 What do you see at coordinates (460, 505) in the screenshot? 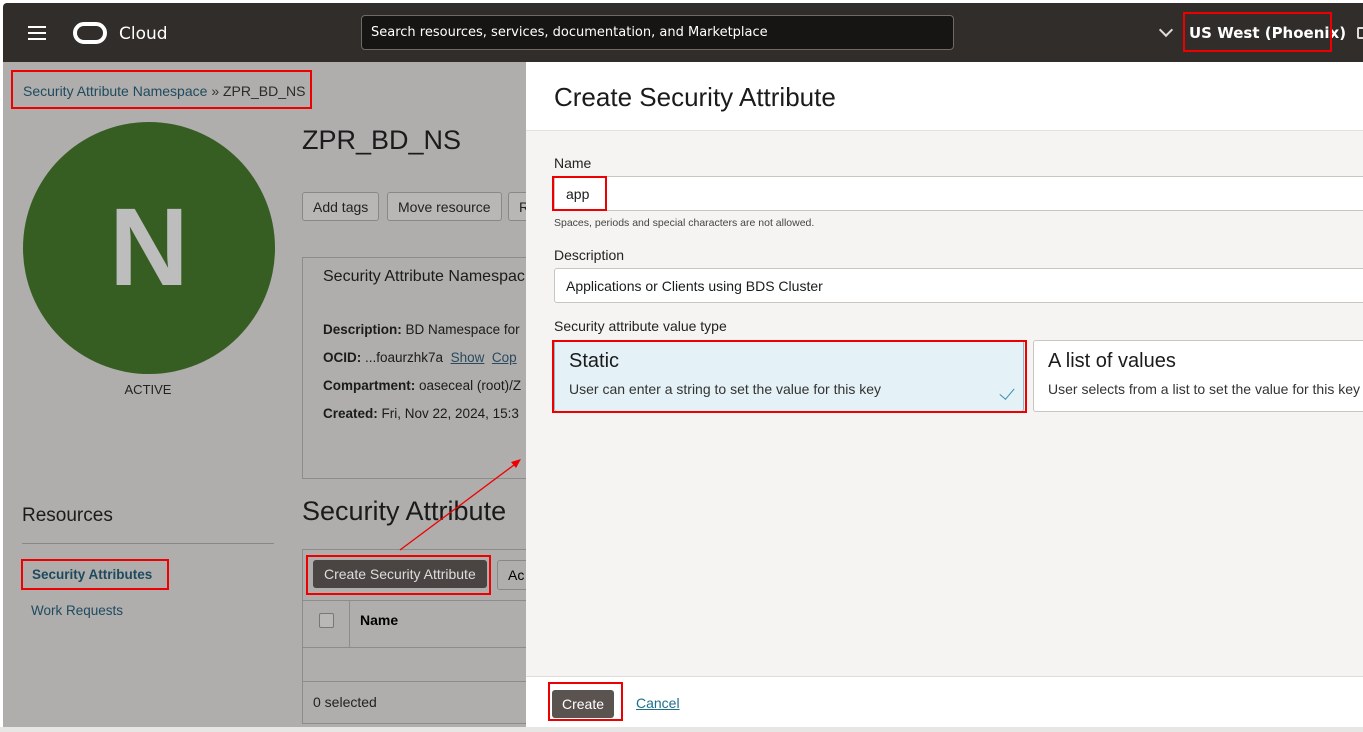
I see `annotation-arrow` at bounding box center [460, 505].